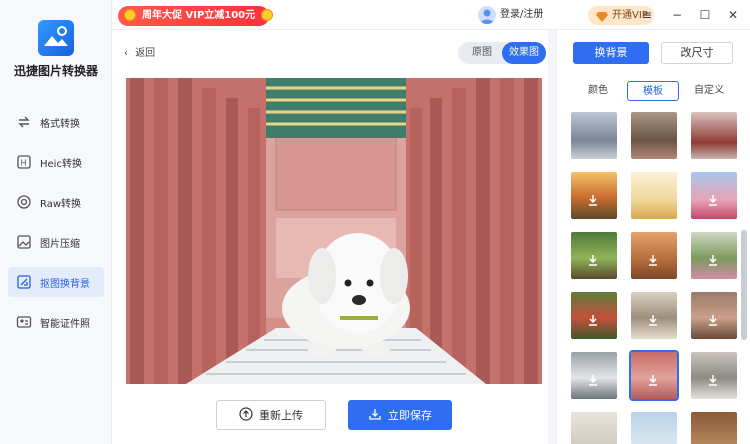 The image size is (750, 444). Describe the element at coordinates (602, 16) in the screenshot. I see `diamond-icon` at that location.